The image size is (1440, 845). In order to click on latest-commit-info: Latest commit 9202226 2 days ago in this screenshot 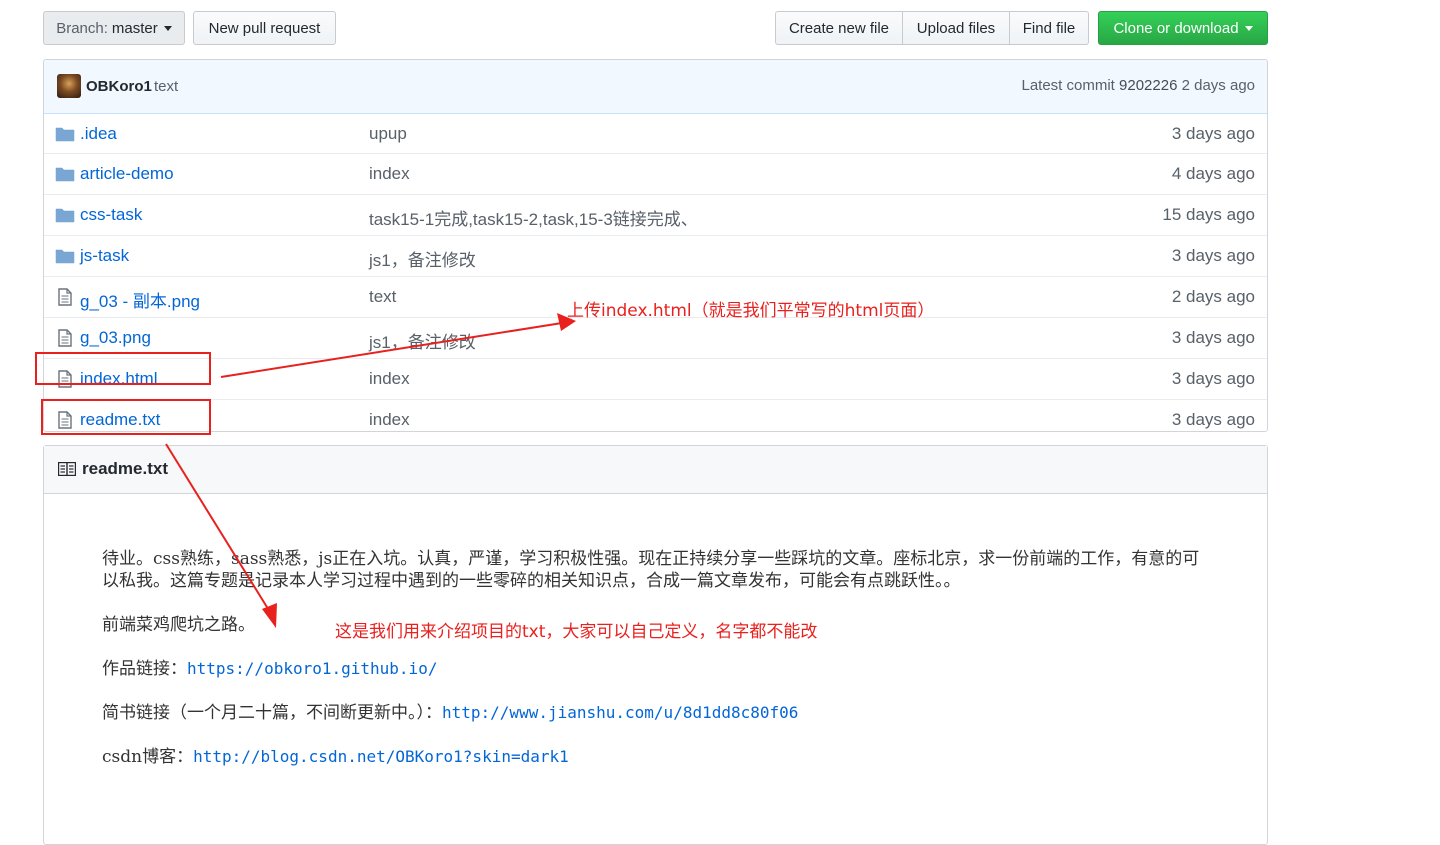, I will do `click(1138, 85)`.